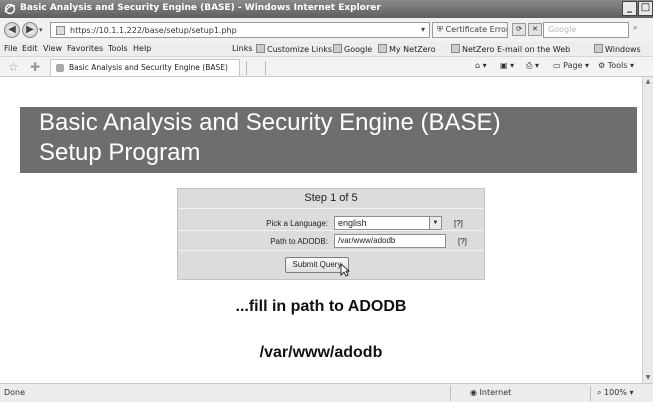 This screenshot has height=402, width=653. Describe the element at coordinates (532, 66) in the screenshot. I see `print-icon: ⎙ ▾` at that location.